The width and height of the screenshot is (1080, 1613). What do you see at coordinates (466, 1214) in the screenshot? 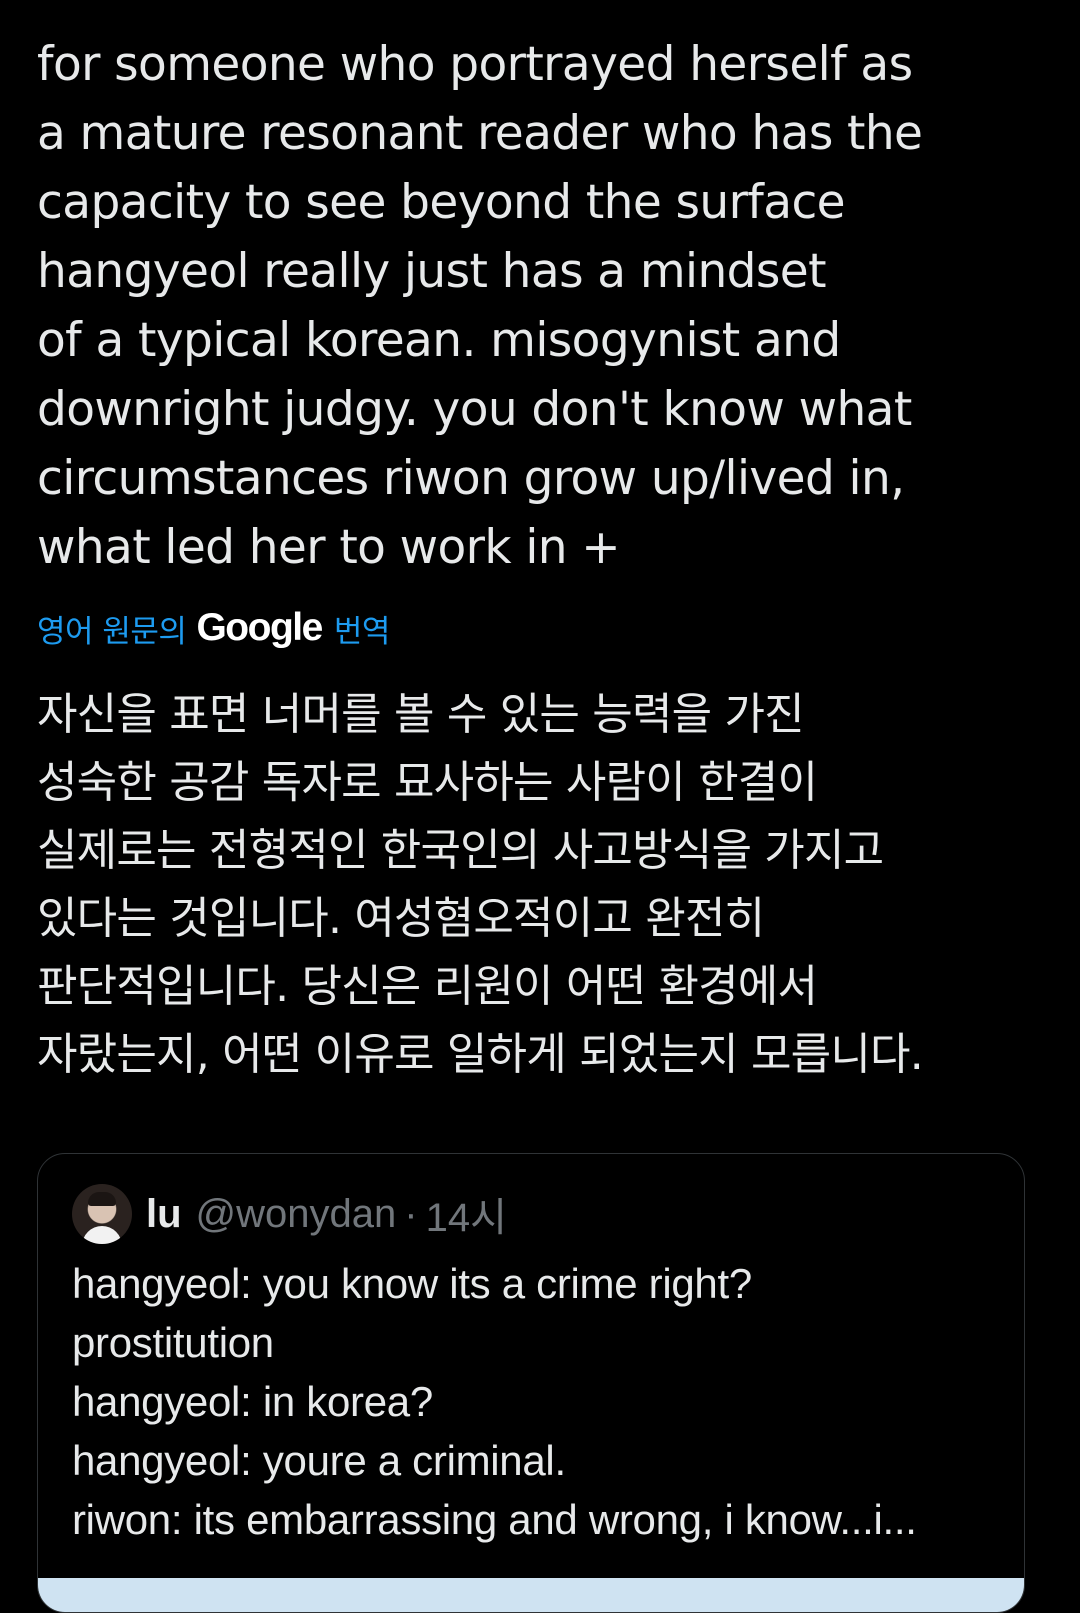
I see `quoted-timestamp: 14시` at bounding box center [466, 1214].